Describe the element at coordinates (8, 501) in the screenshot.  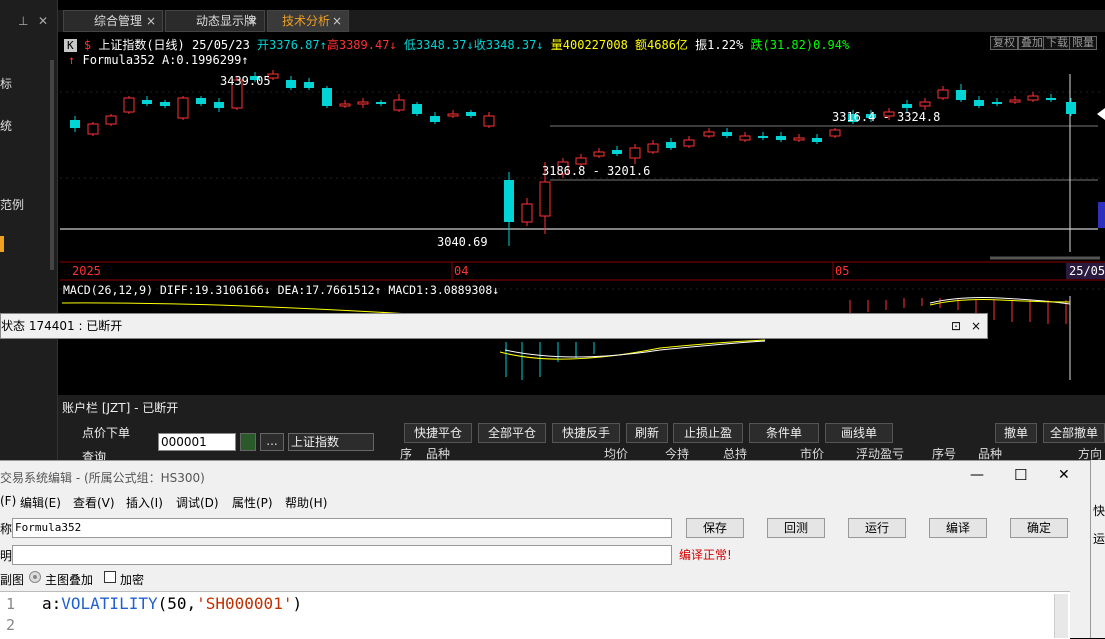
I see `menu-file: (F)` at that location.